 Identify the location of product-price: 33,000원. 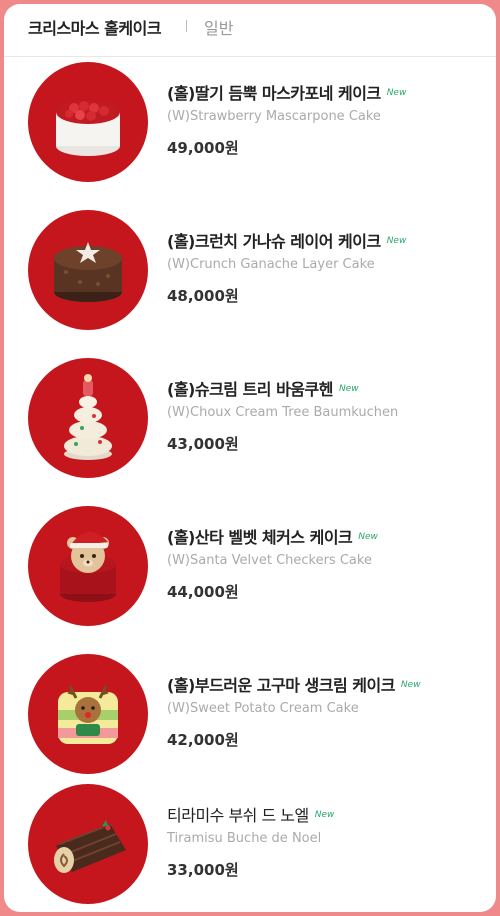
(203, 870).